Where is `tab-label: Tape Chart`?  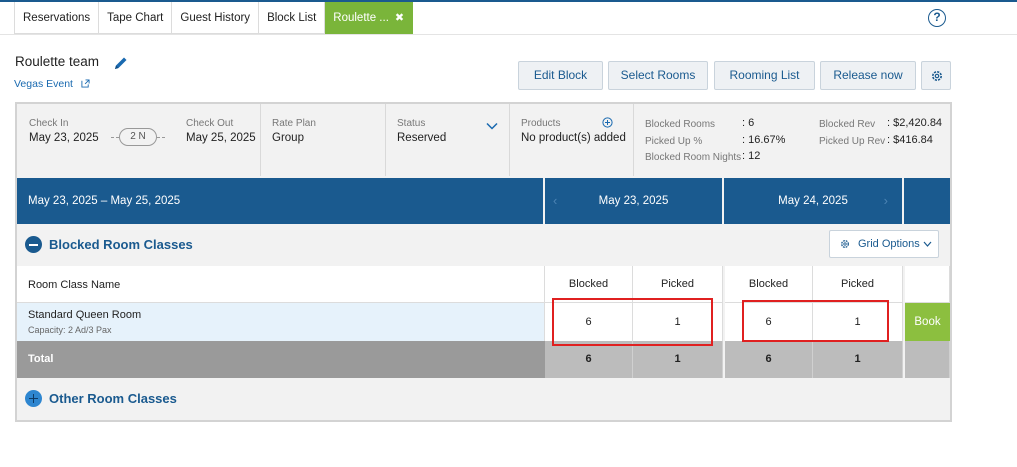
tab-label: Tape Chart is located at coordinates (135, 18).